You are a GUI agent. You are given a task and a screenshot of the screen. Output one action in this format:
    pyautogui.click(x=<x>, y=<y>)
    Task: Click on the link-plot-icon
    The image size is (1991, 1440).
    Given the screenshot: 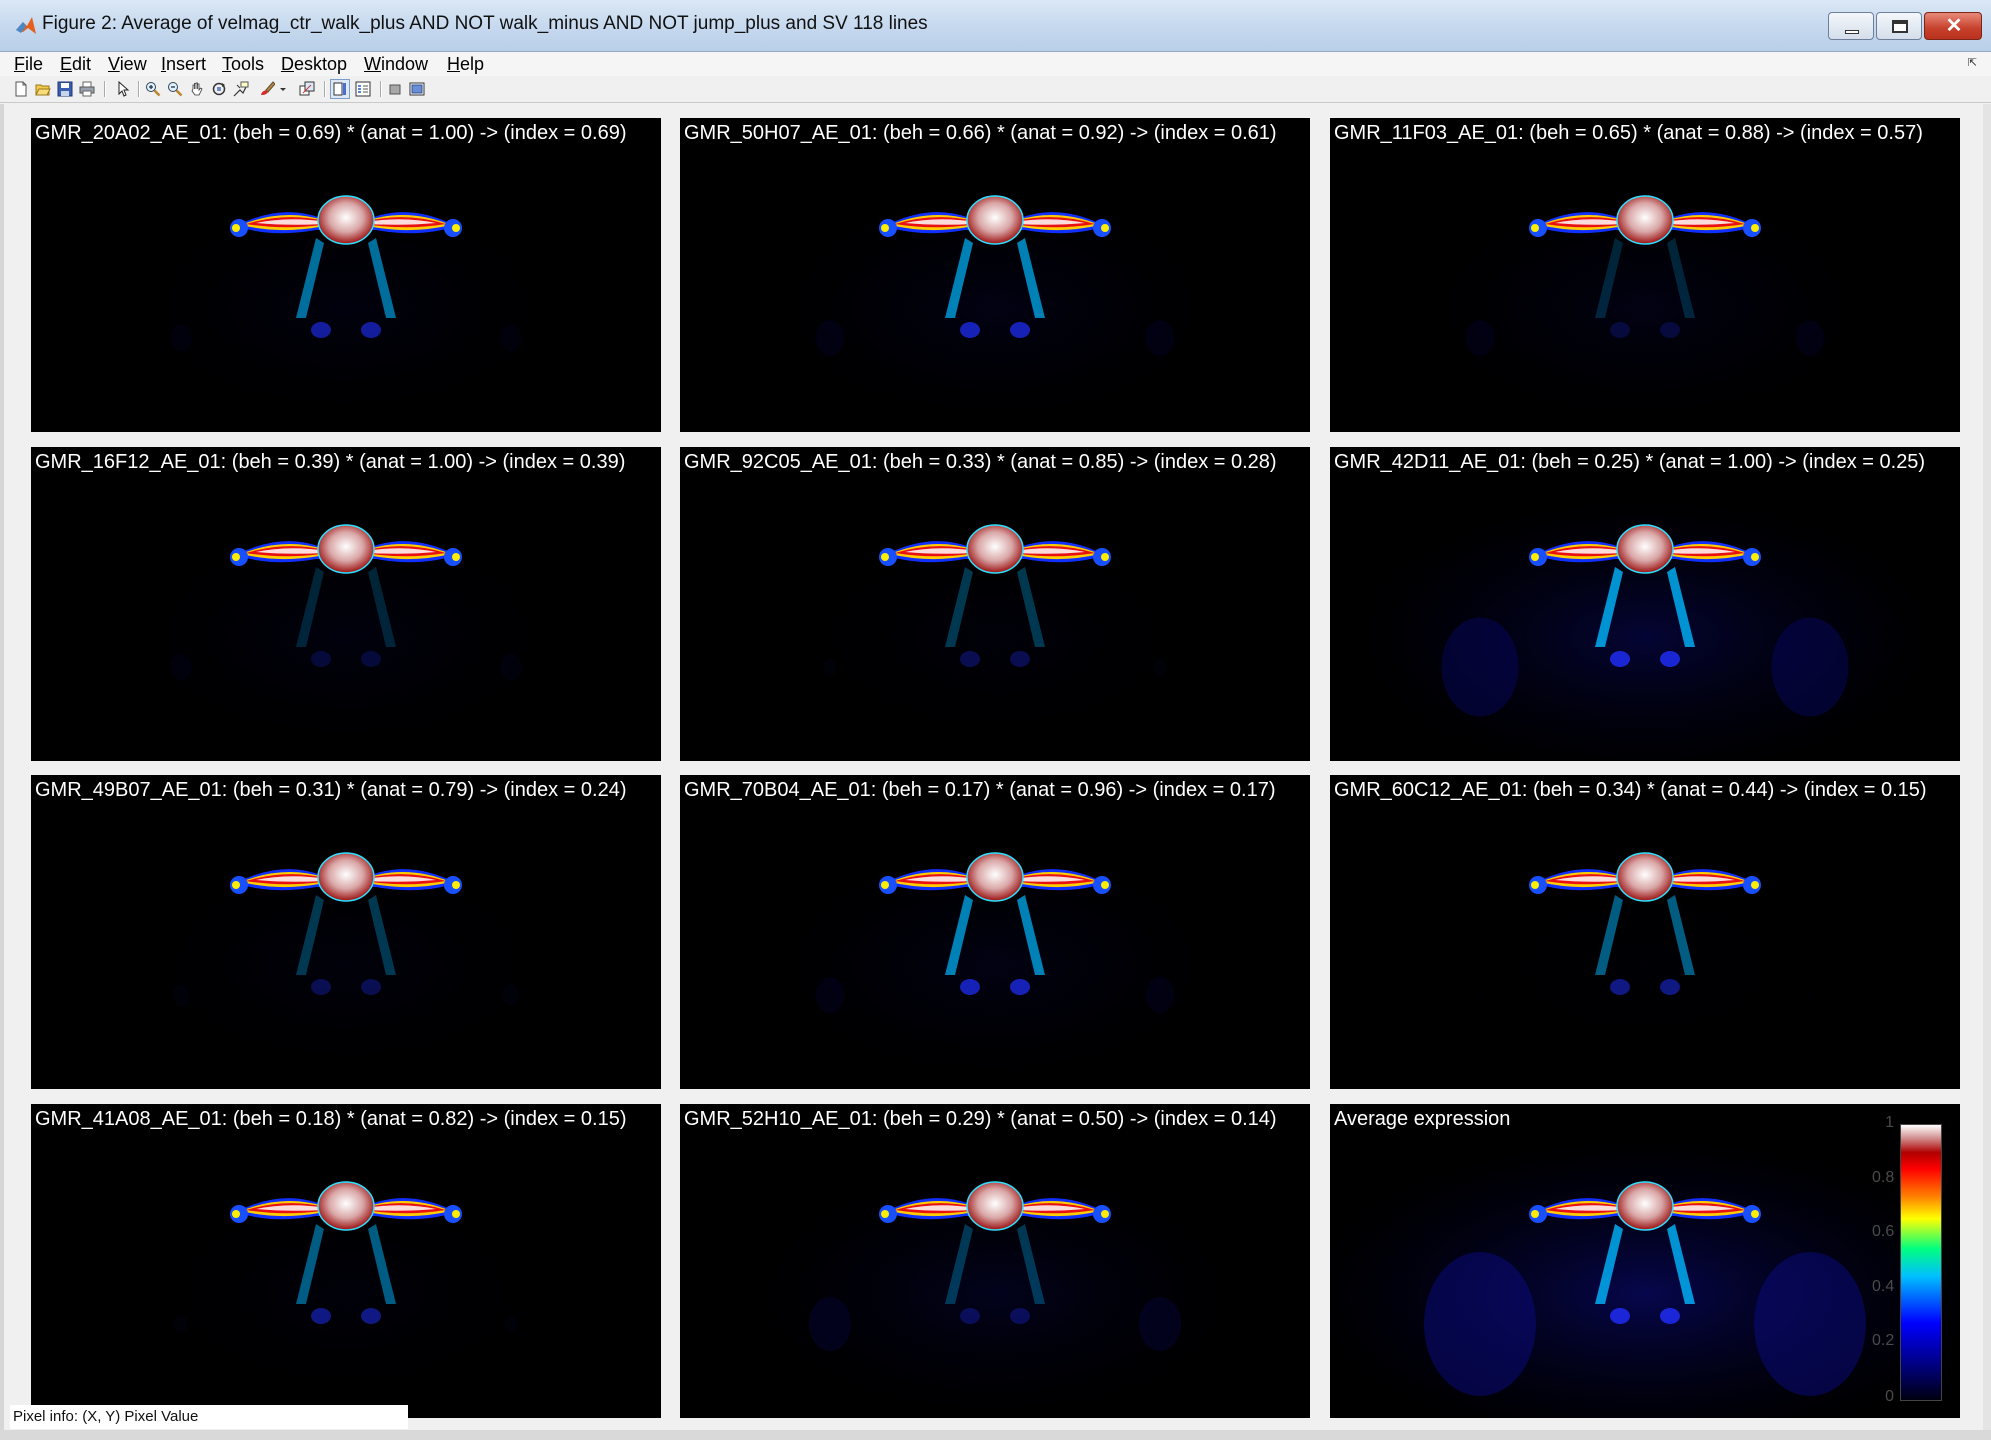 What is the action you would take?
    pyautogui.click(x=307, y=89)
    